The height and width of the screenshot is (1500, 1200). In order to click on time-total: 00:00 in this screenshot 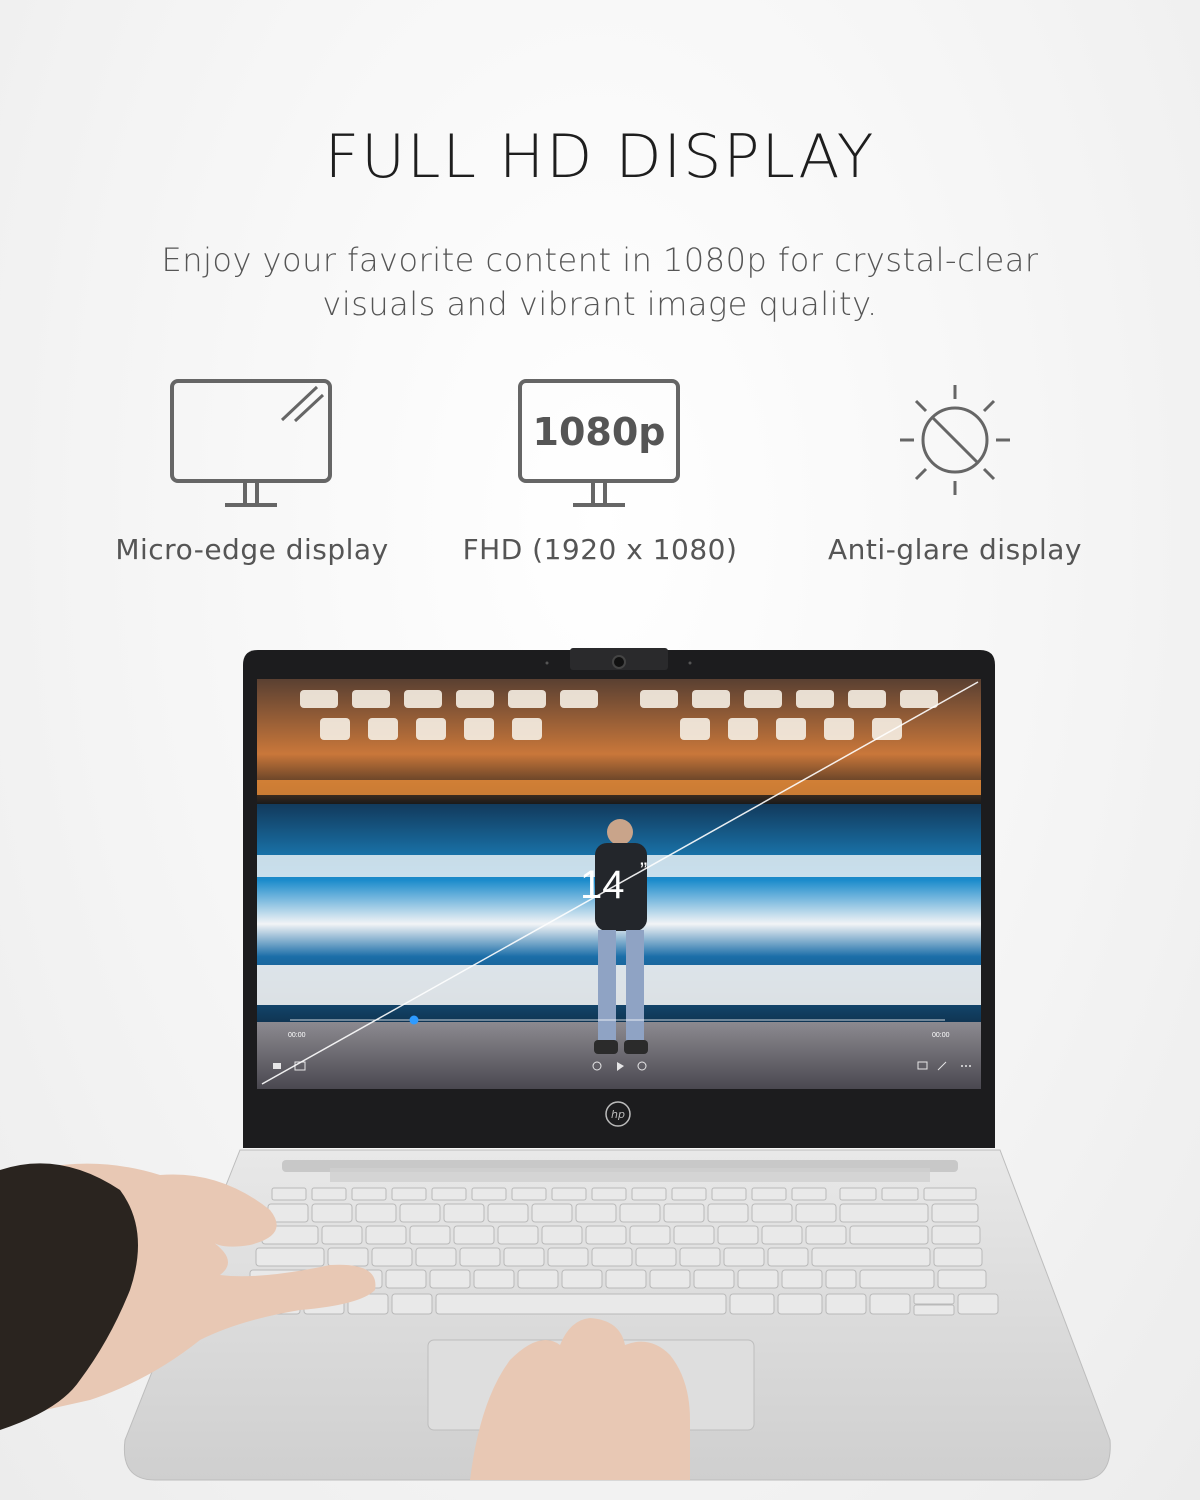, I will do `click(941, 1035)`.